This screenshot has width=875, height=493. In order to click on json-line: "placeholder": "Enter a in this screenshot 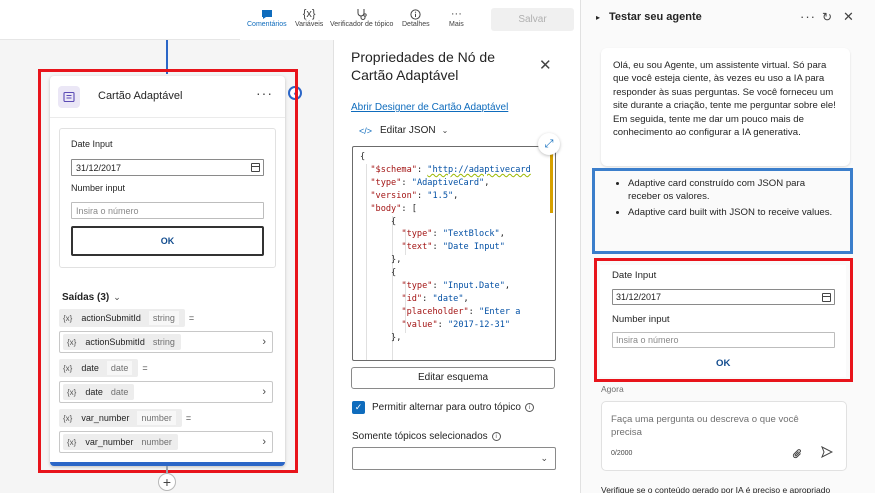, I will do `click(461, 311)`.